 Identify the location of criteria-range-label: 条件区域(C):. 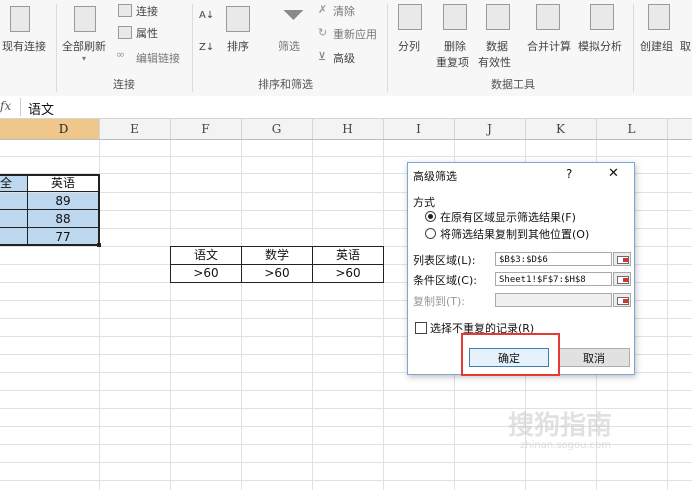
(445, 280).